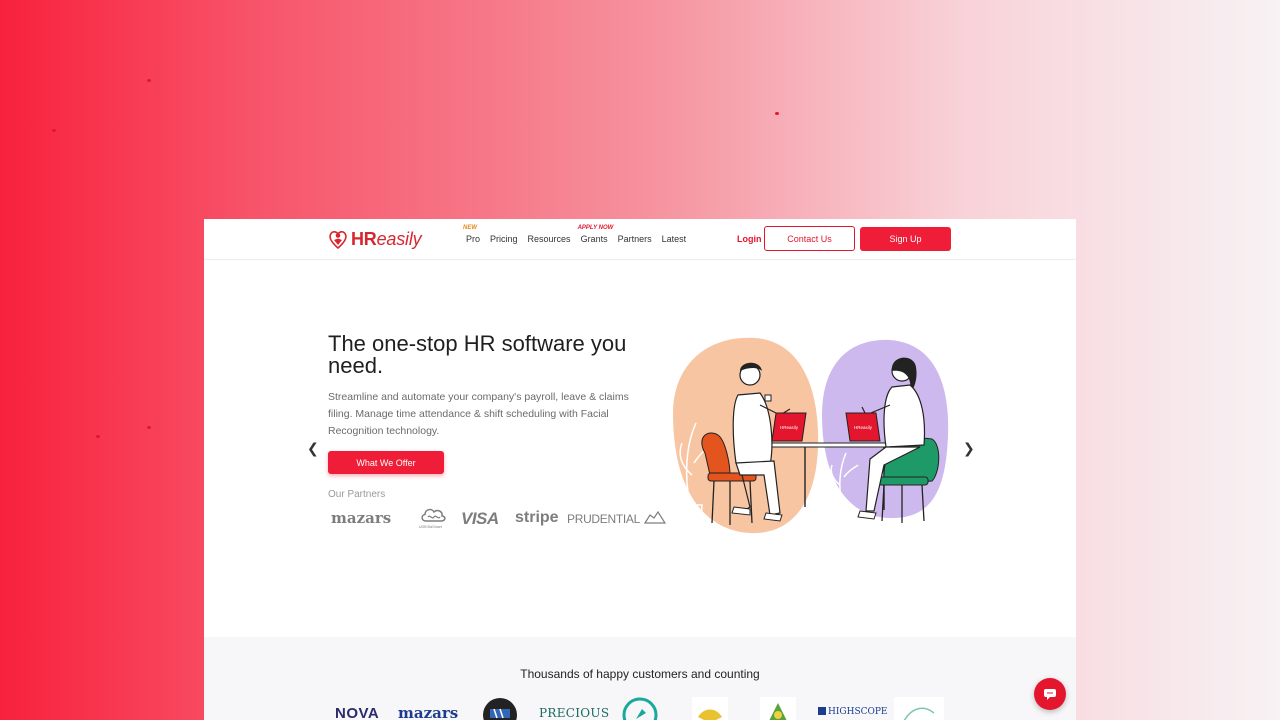 Image resolution: width=1280 pixels, height=720 pixels. I want to click on chevron-left-icon: ❮, so click(313, 448).